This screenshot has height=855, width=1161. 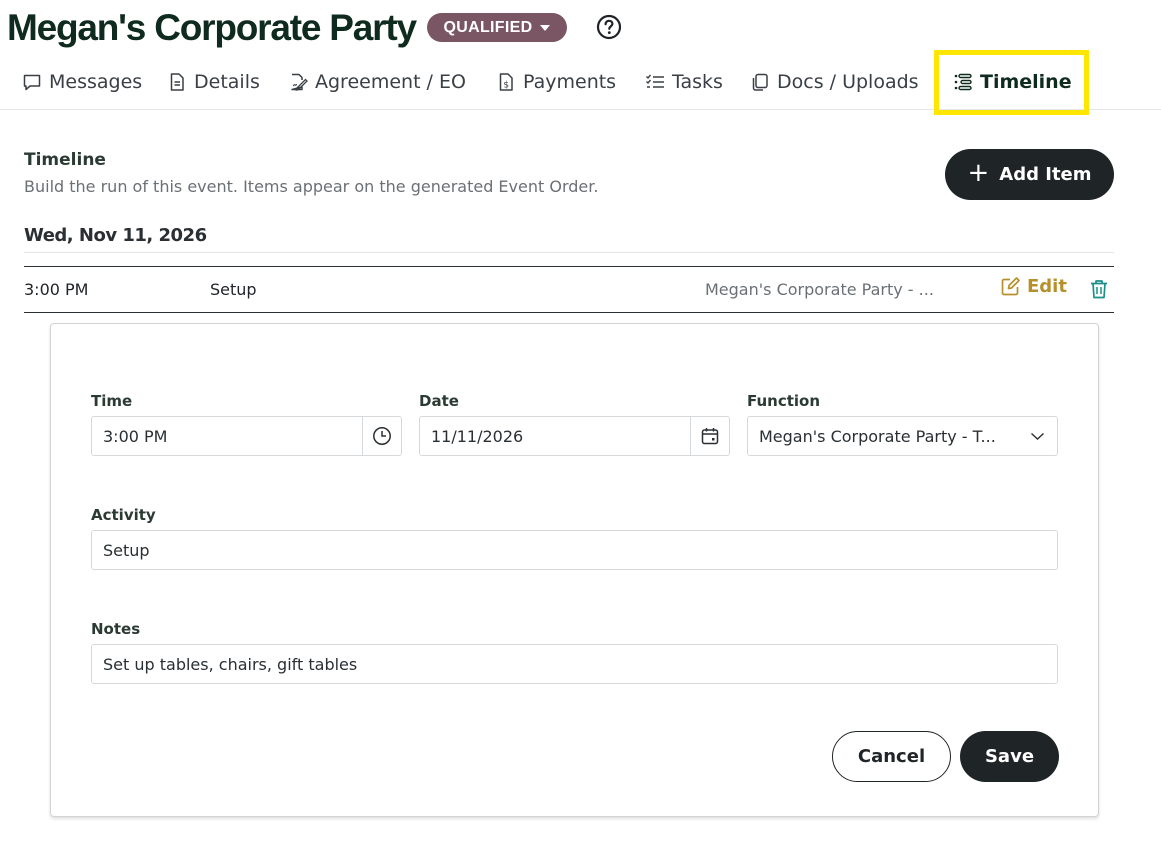 I want to click on add-item-button: + Add Item, so click(x=1029, y=174).